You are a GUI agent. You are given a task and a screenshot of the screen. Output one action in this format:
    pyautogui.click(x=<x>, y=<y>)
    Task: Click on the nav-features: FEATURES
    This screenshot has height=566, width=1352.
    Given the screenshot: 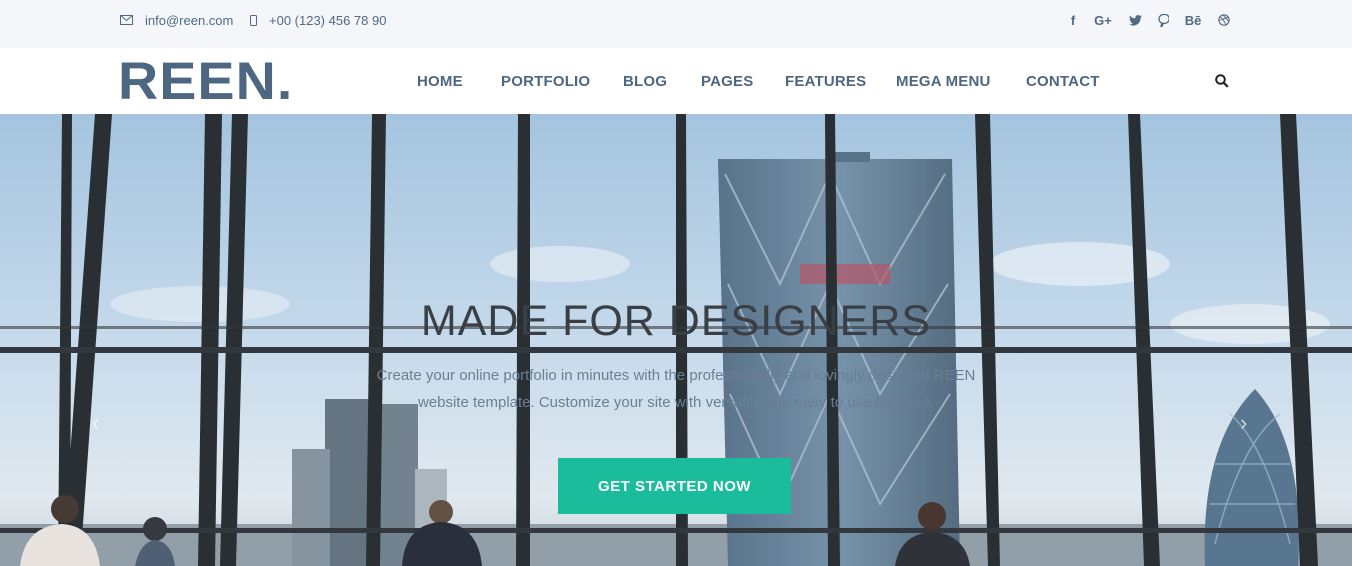 What is the action you would take?
    pyautogui.click(x=825, y=81)
    